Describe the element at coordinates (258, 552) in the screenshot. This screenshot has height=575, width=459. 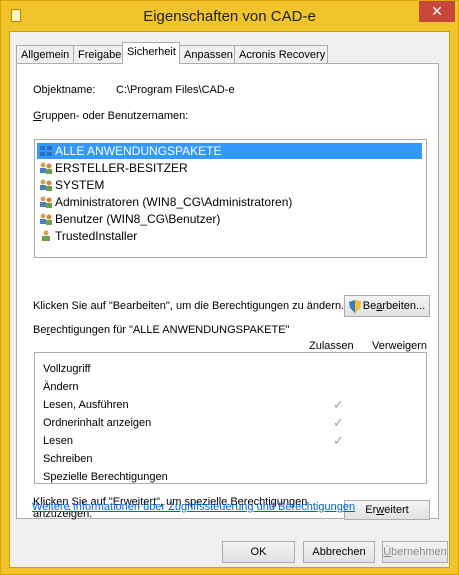
I see `ok-button: OK` at that location.